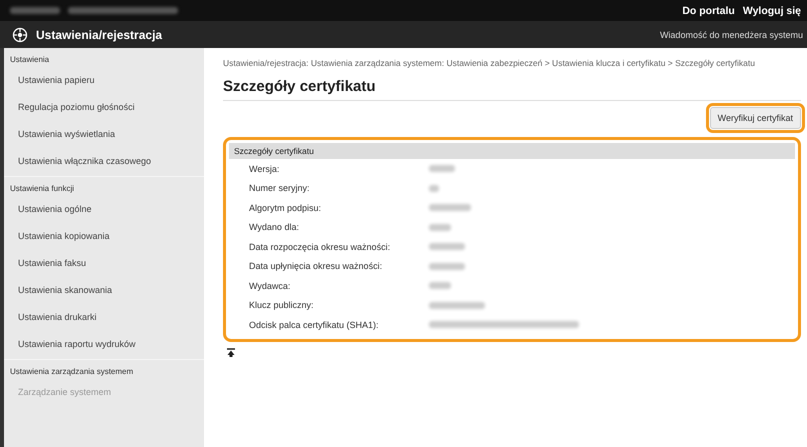 The height and width of the screenshot is (447, 807). I want to click on page-title: Szczegóły certyfikatu, so click(512, 89).